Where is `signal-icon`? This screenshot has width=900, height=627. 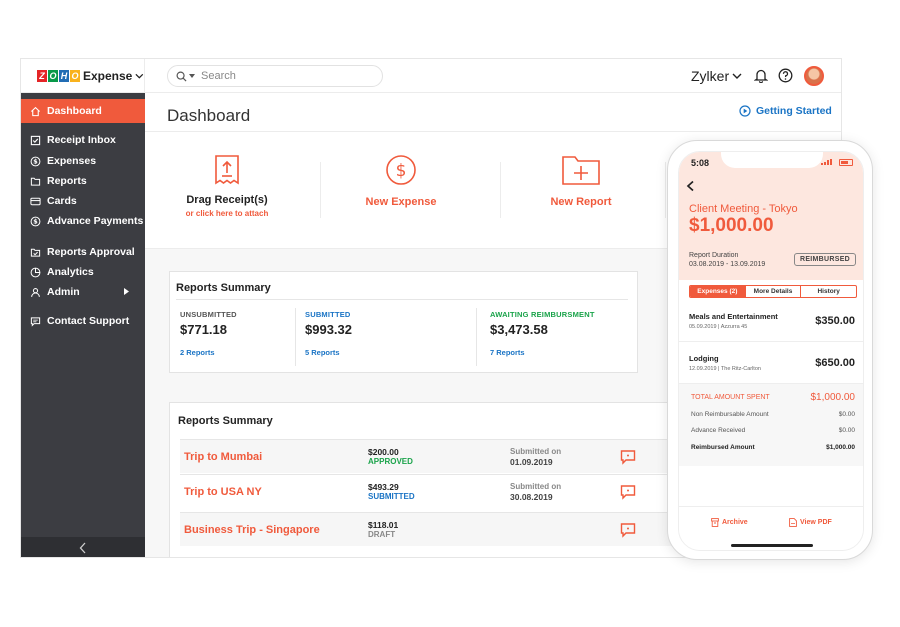
signal-icon is located at coordinates (826, 162).